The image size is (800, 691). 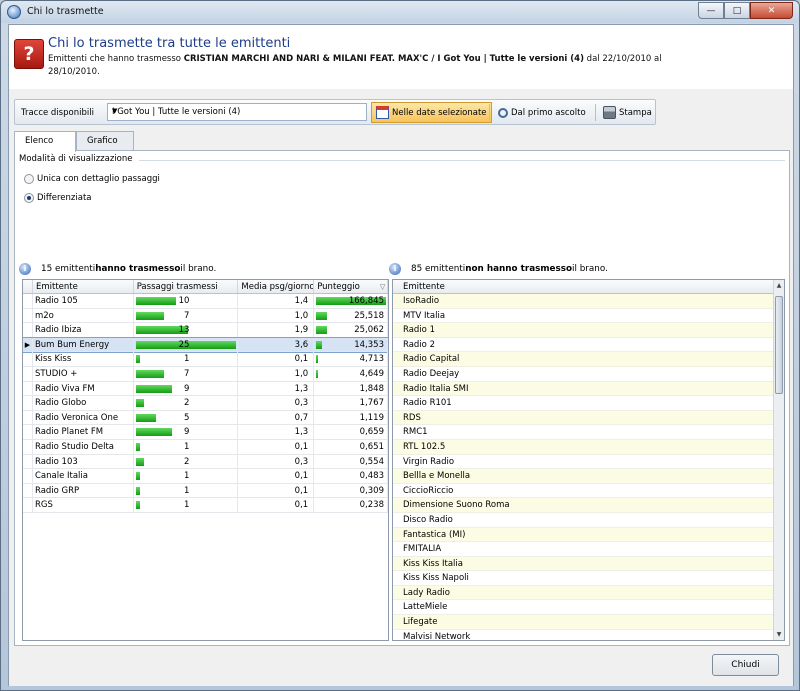 I want to click on list-item: RDS, so click(x=588, y=418).